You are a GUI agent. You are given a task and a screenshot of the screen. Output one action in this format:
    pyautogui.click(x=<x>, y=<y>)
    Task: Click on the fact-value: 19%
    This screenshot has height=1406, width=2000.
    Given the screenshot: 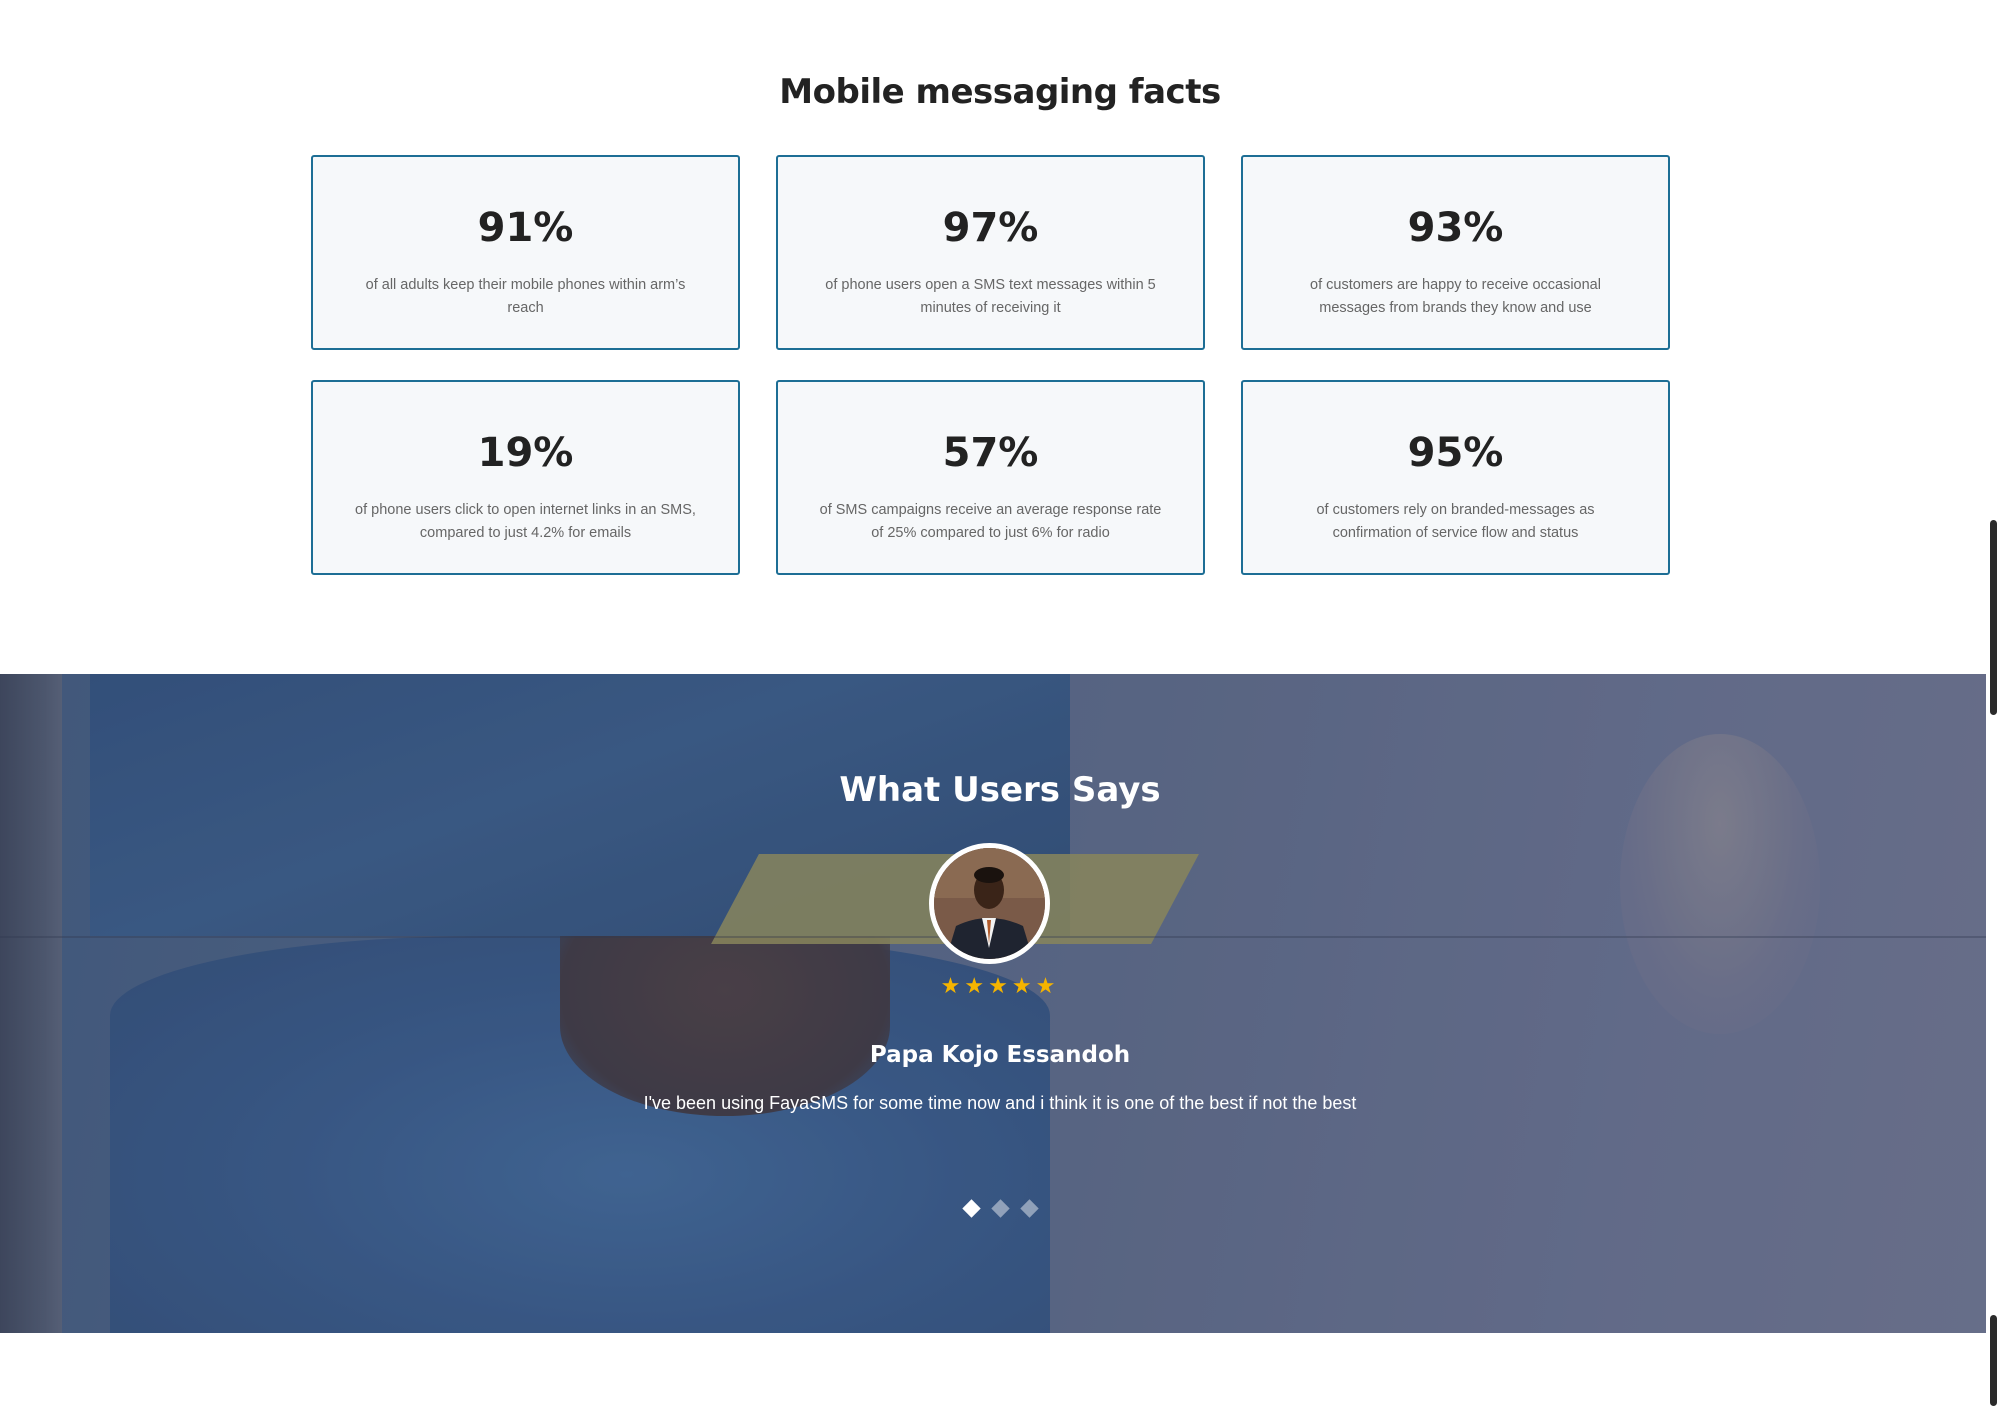 What is the action you would take?
    pyautogui.click(x=525, y=453)
    